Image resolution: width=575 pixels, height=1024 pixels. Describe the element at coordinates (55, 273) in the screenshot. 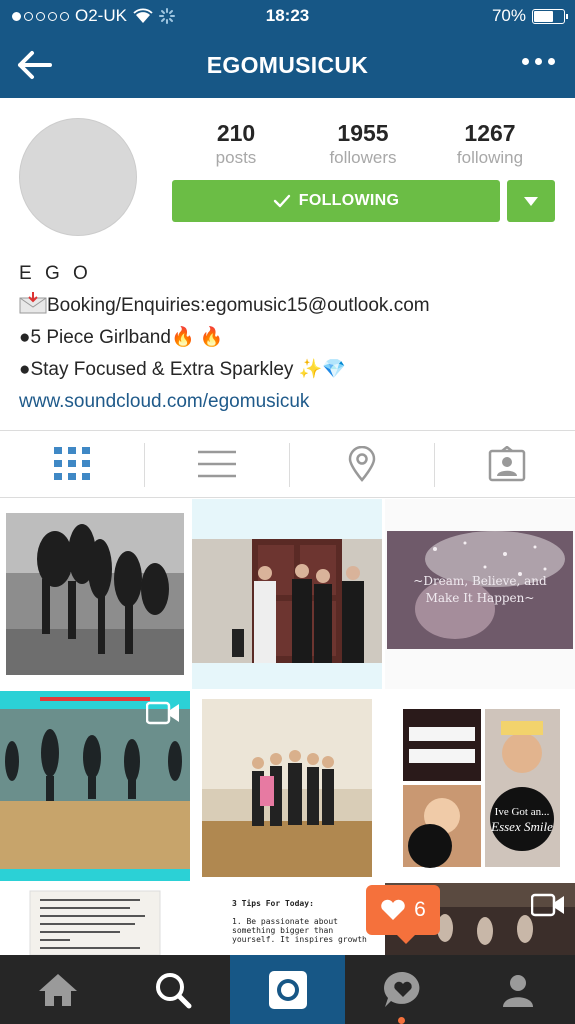

I see `bio-name: E G O` at that location.